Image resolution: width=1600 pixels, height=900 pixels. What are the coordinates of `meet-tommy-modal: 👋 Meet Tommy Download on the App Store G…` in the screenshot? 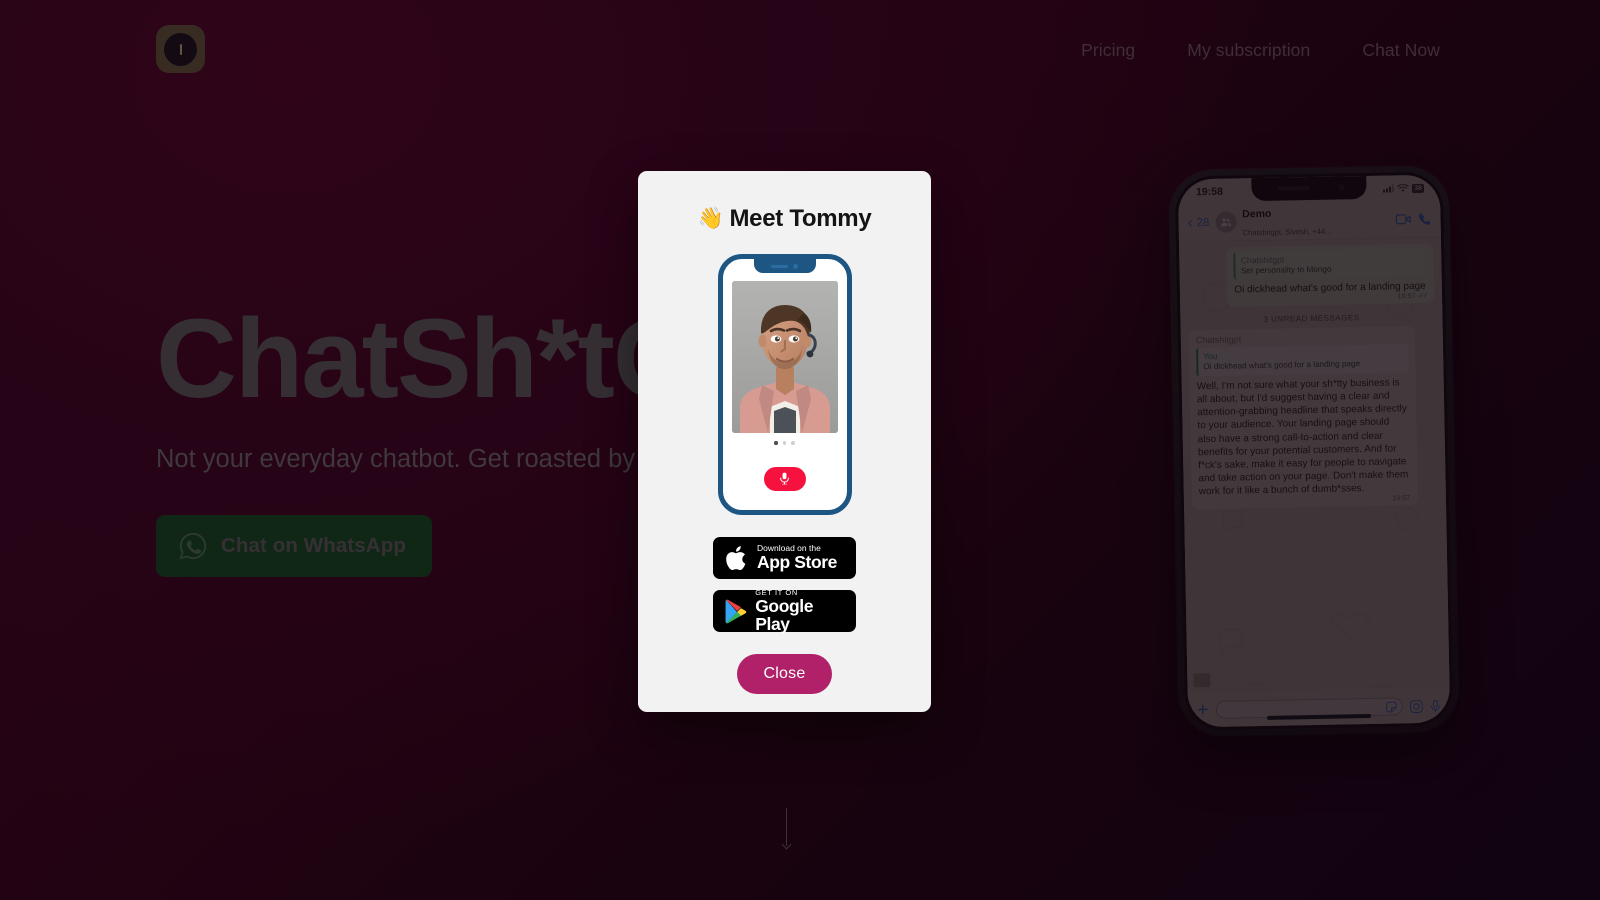 It's located at (784, 441).